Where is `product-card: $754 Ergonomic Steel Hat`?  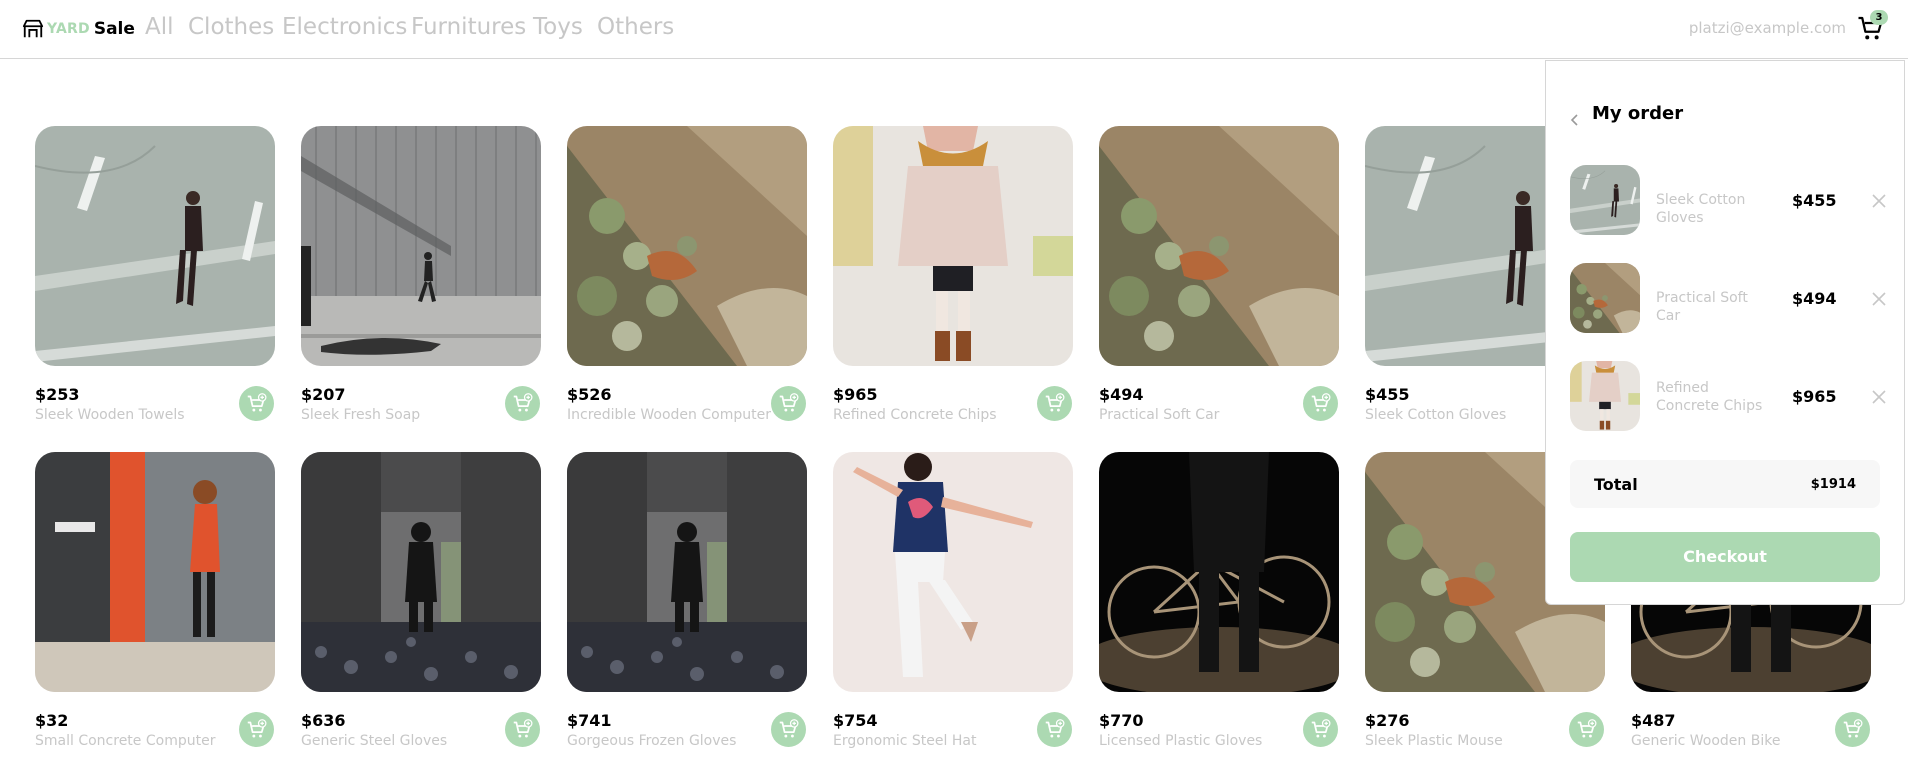 product-card: $754 Ergonomic Steel Hat is located at coordinates (953, 602).